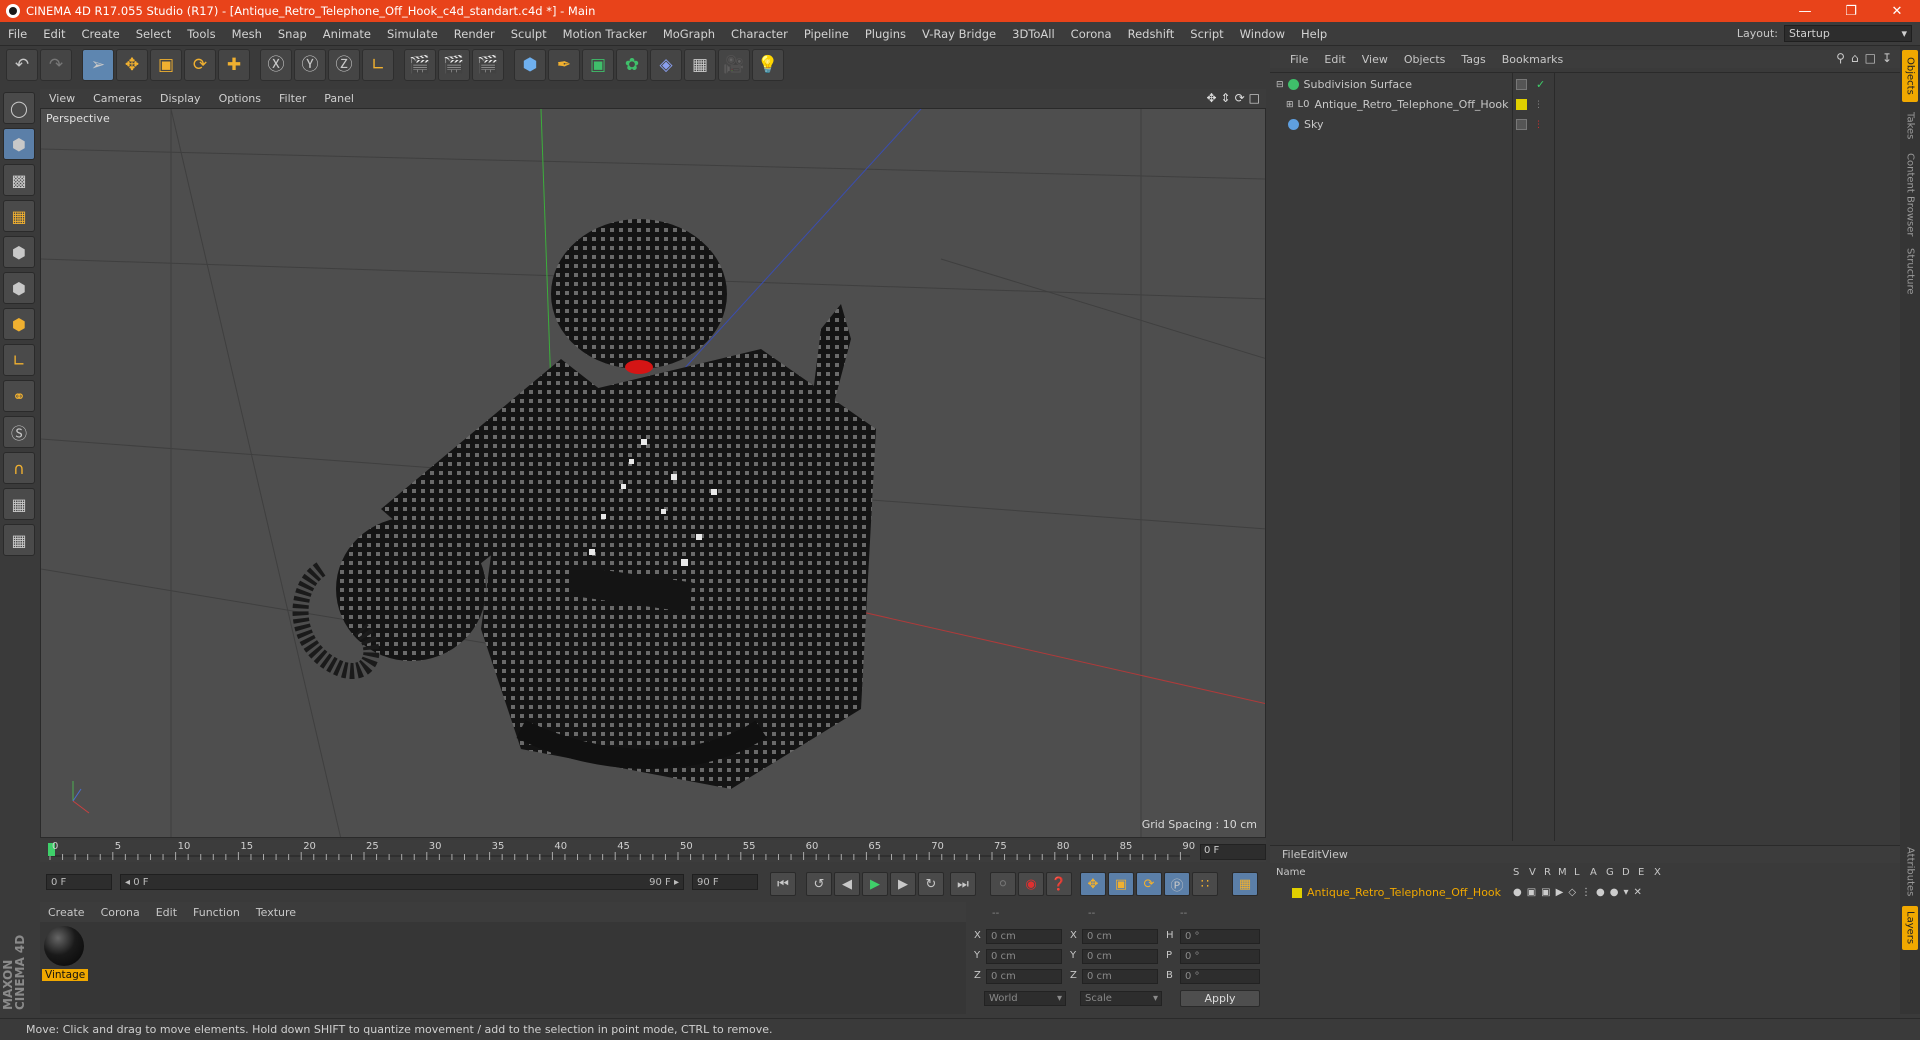 This screenshot has width=1920, height=1040. I want to click on edges-mode-button: ⬢, so click(19, 288).